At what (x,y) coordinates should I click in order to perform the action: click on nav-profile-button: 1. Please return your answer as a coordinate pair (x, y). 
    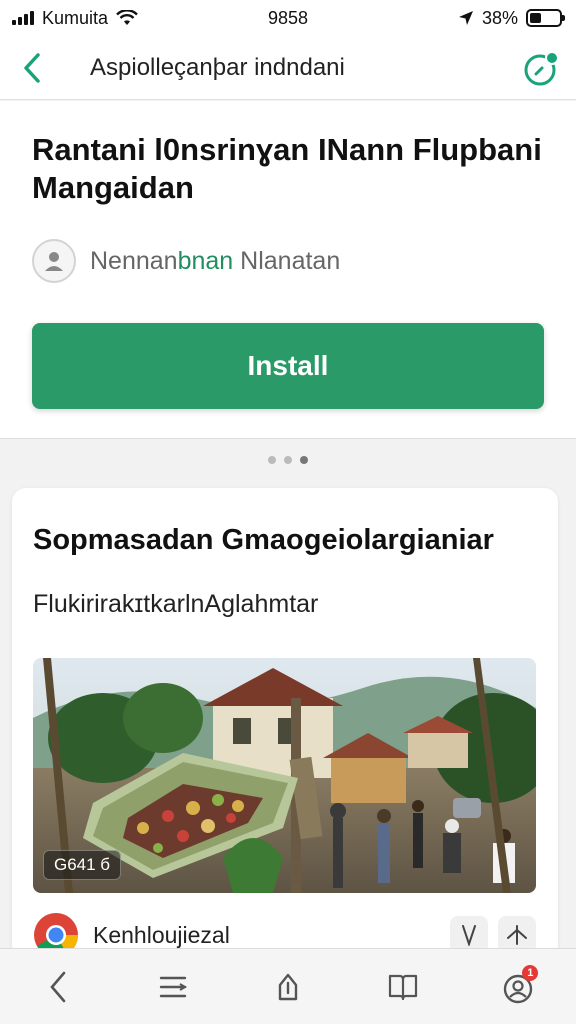
    Looking at the image, I should click on (518, 987).